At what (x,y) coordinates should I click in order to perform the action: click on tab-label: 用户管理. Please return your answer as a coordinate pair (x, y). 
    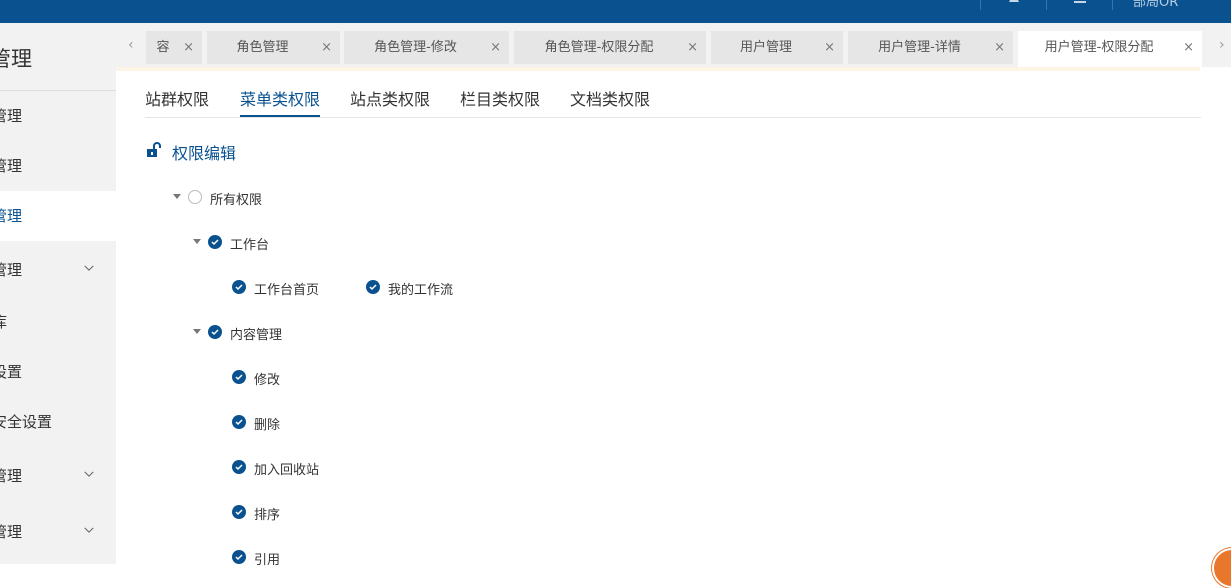
    Looking at the image, I should click on (765, 47).